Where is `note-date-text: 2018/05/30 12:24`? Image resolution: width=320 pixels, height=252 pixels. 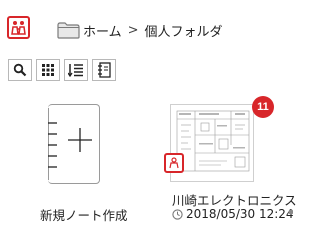
note-date-text: 2018/05/30 12:24 is located at coordinates (240, 214).